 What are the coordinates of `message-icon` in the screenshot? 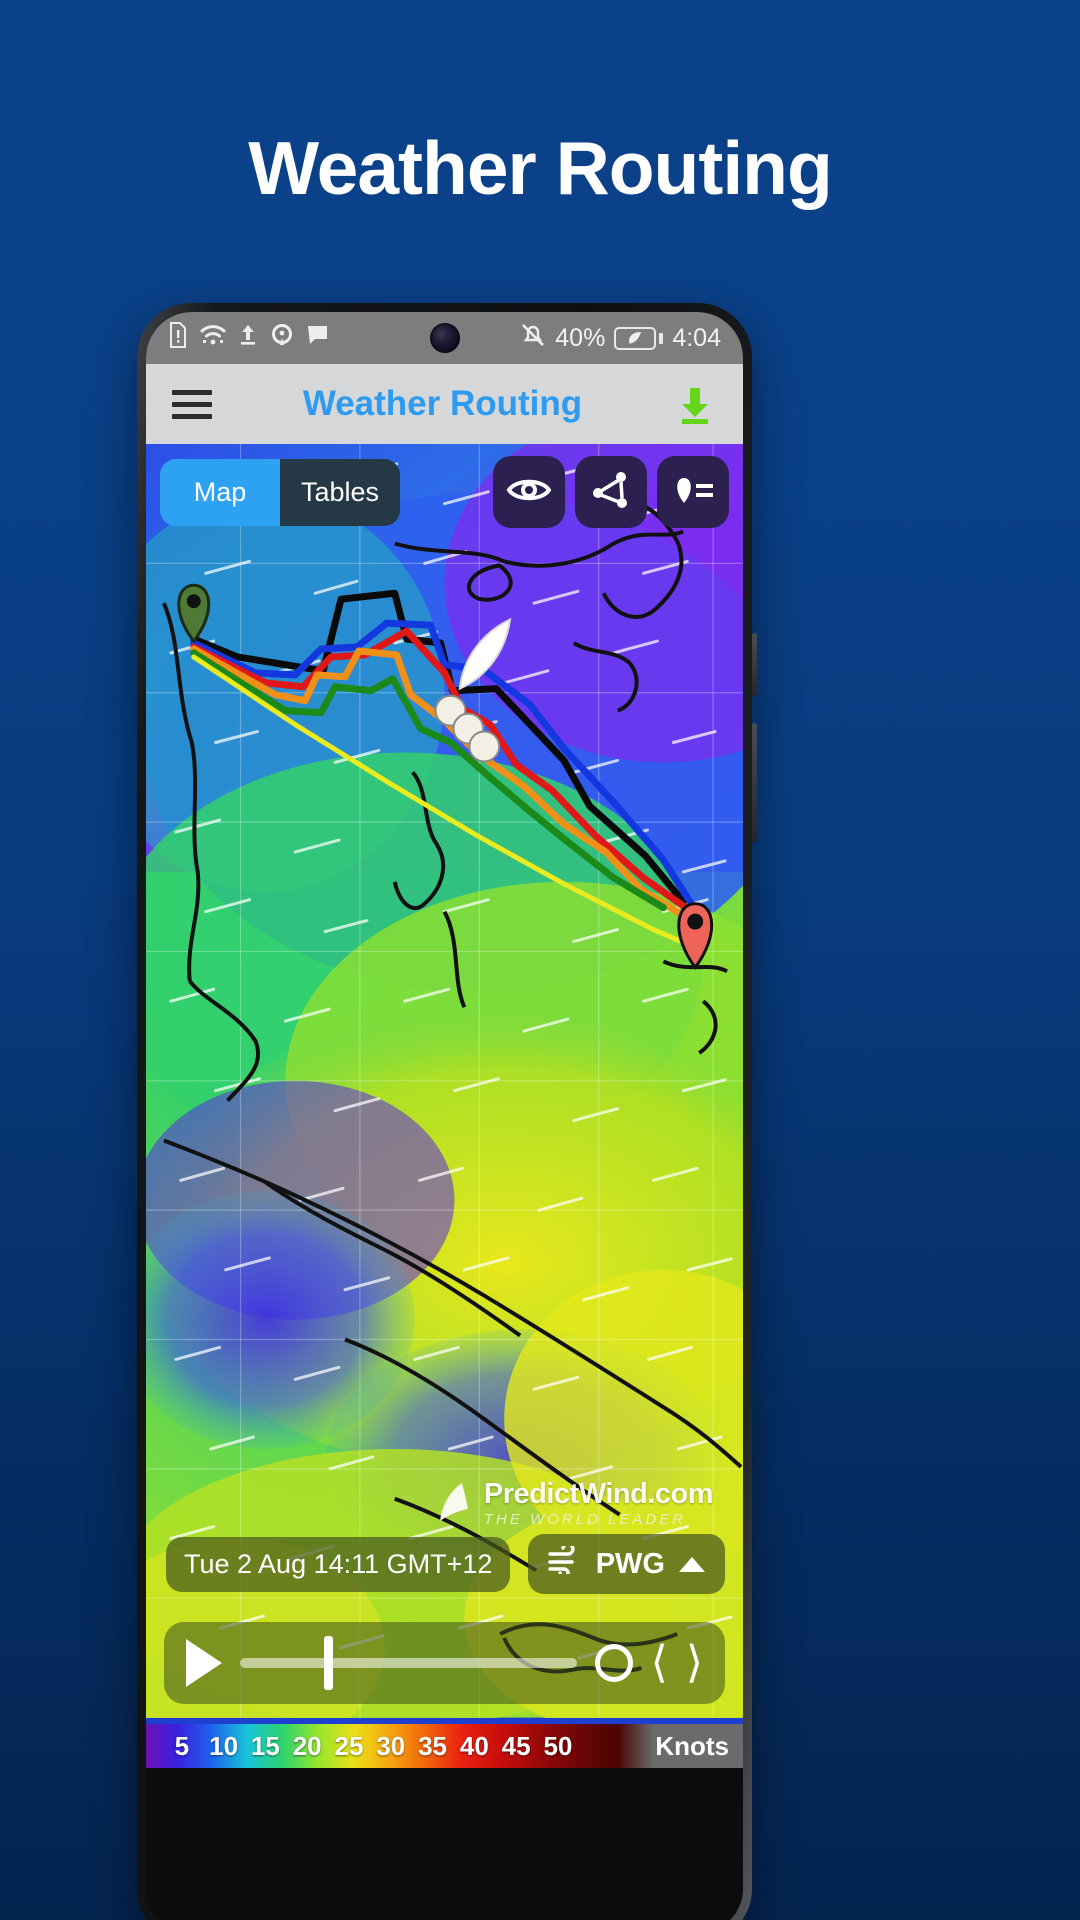 It's located at (318, 338).